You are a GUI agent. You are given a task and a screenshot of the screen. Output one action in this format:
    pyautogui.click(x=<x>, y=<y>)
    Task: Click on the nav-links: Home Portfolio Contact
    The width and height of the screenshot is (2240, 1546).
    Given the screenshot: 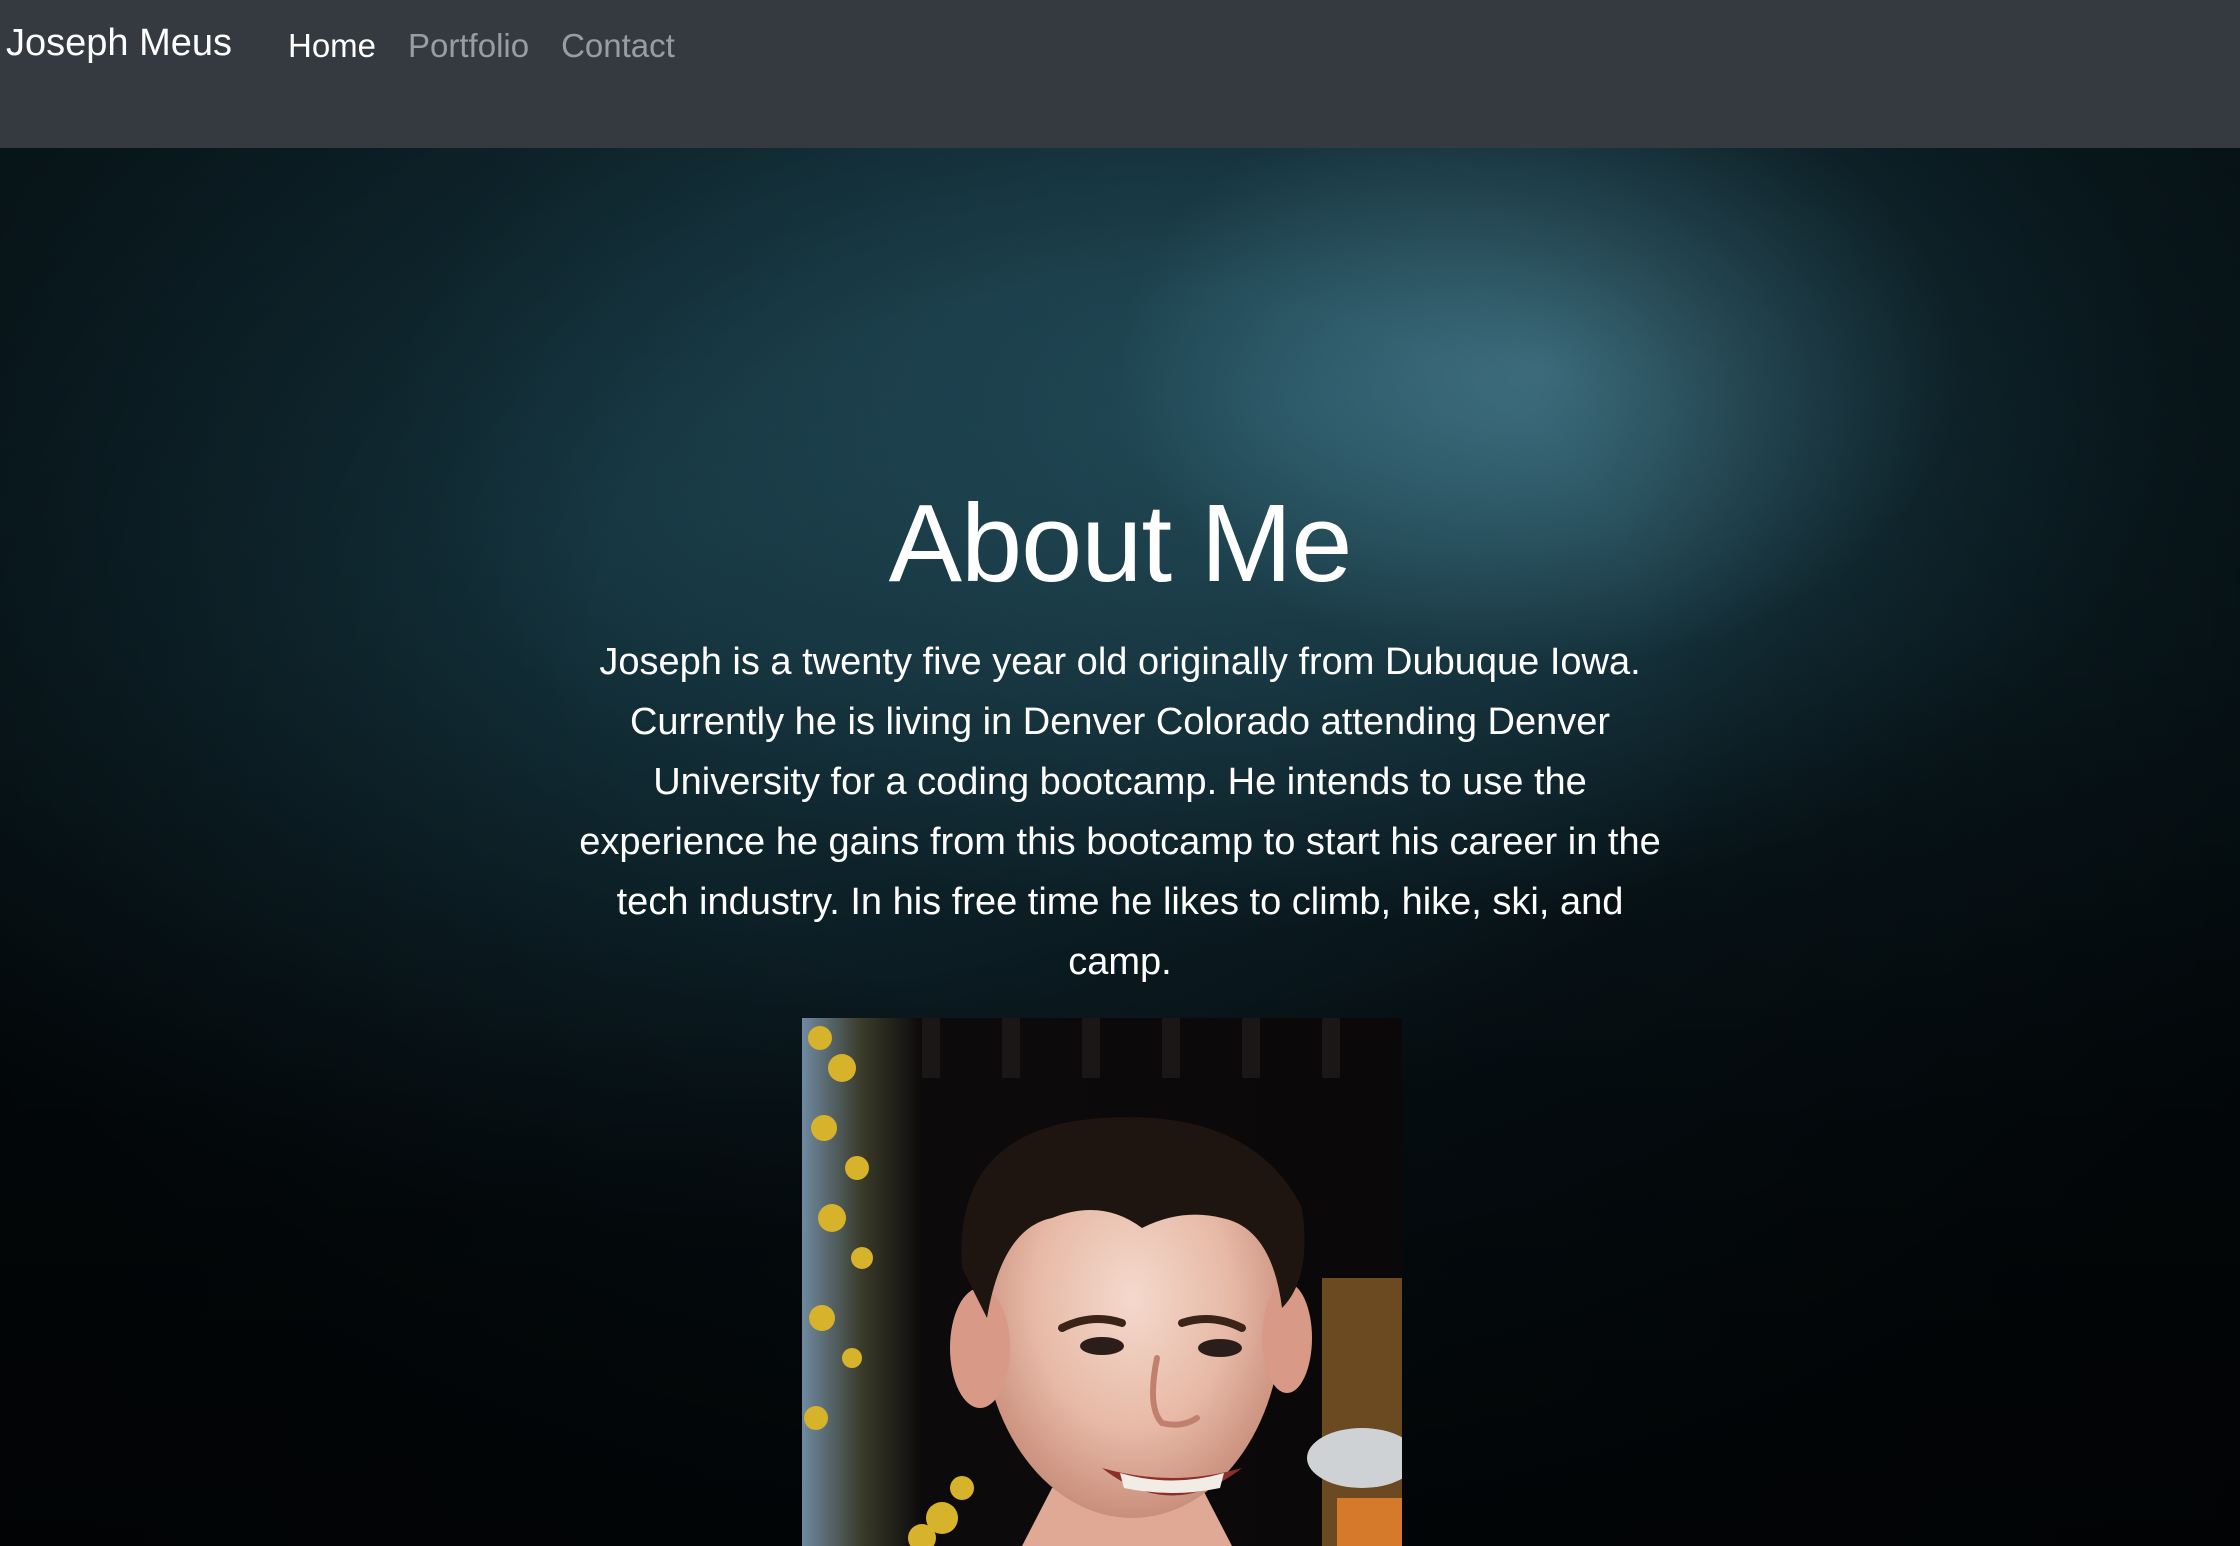 What is the action you would take?
    pyautogui.click(x=481, y=46)
    